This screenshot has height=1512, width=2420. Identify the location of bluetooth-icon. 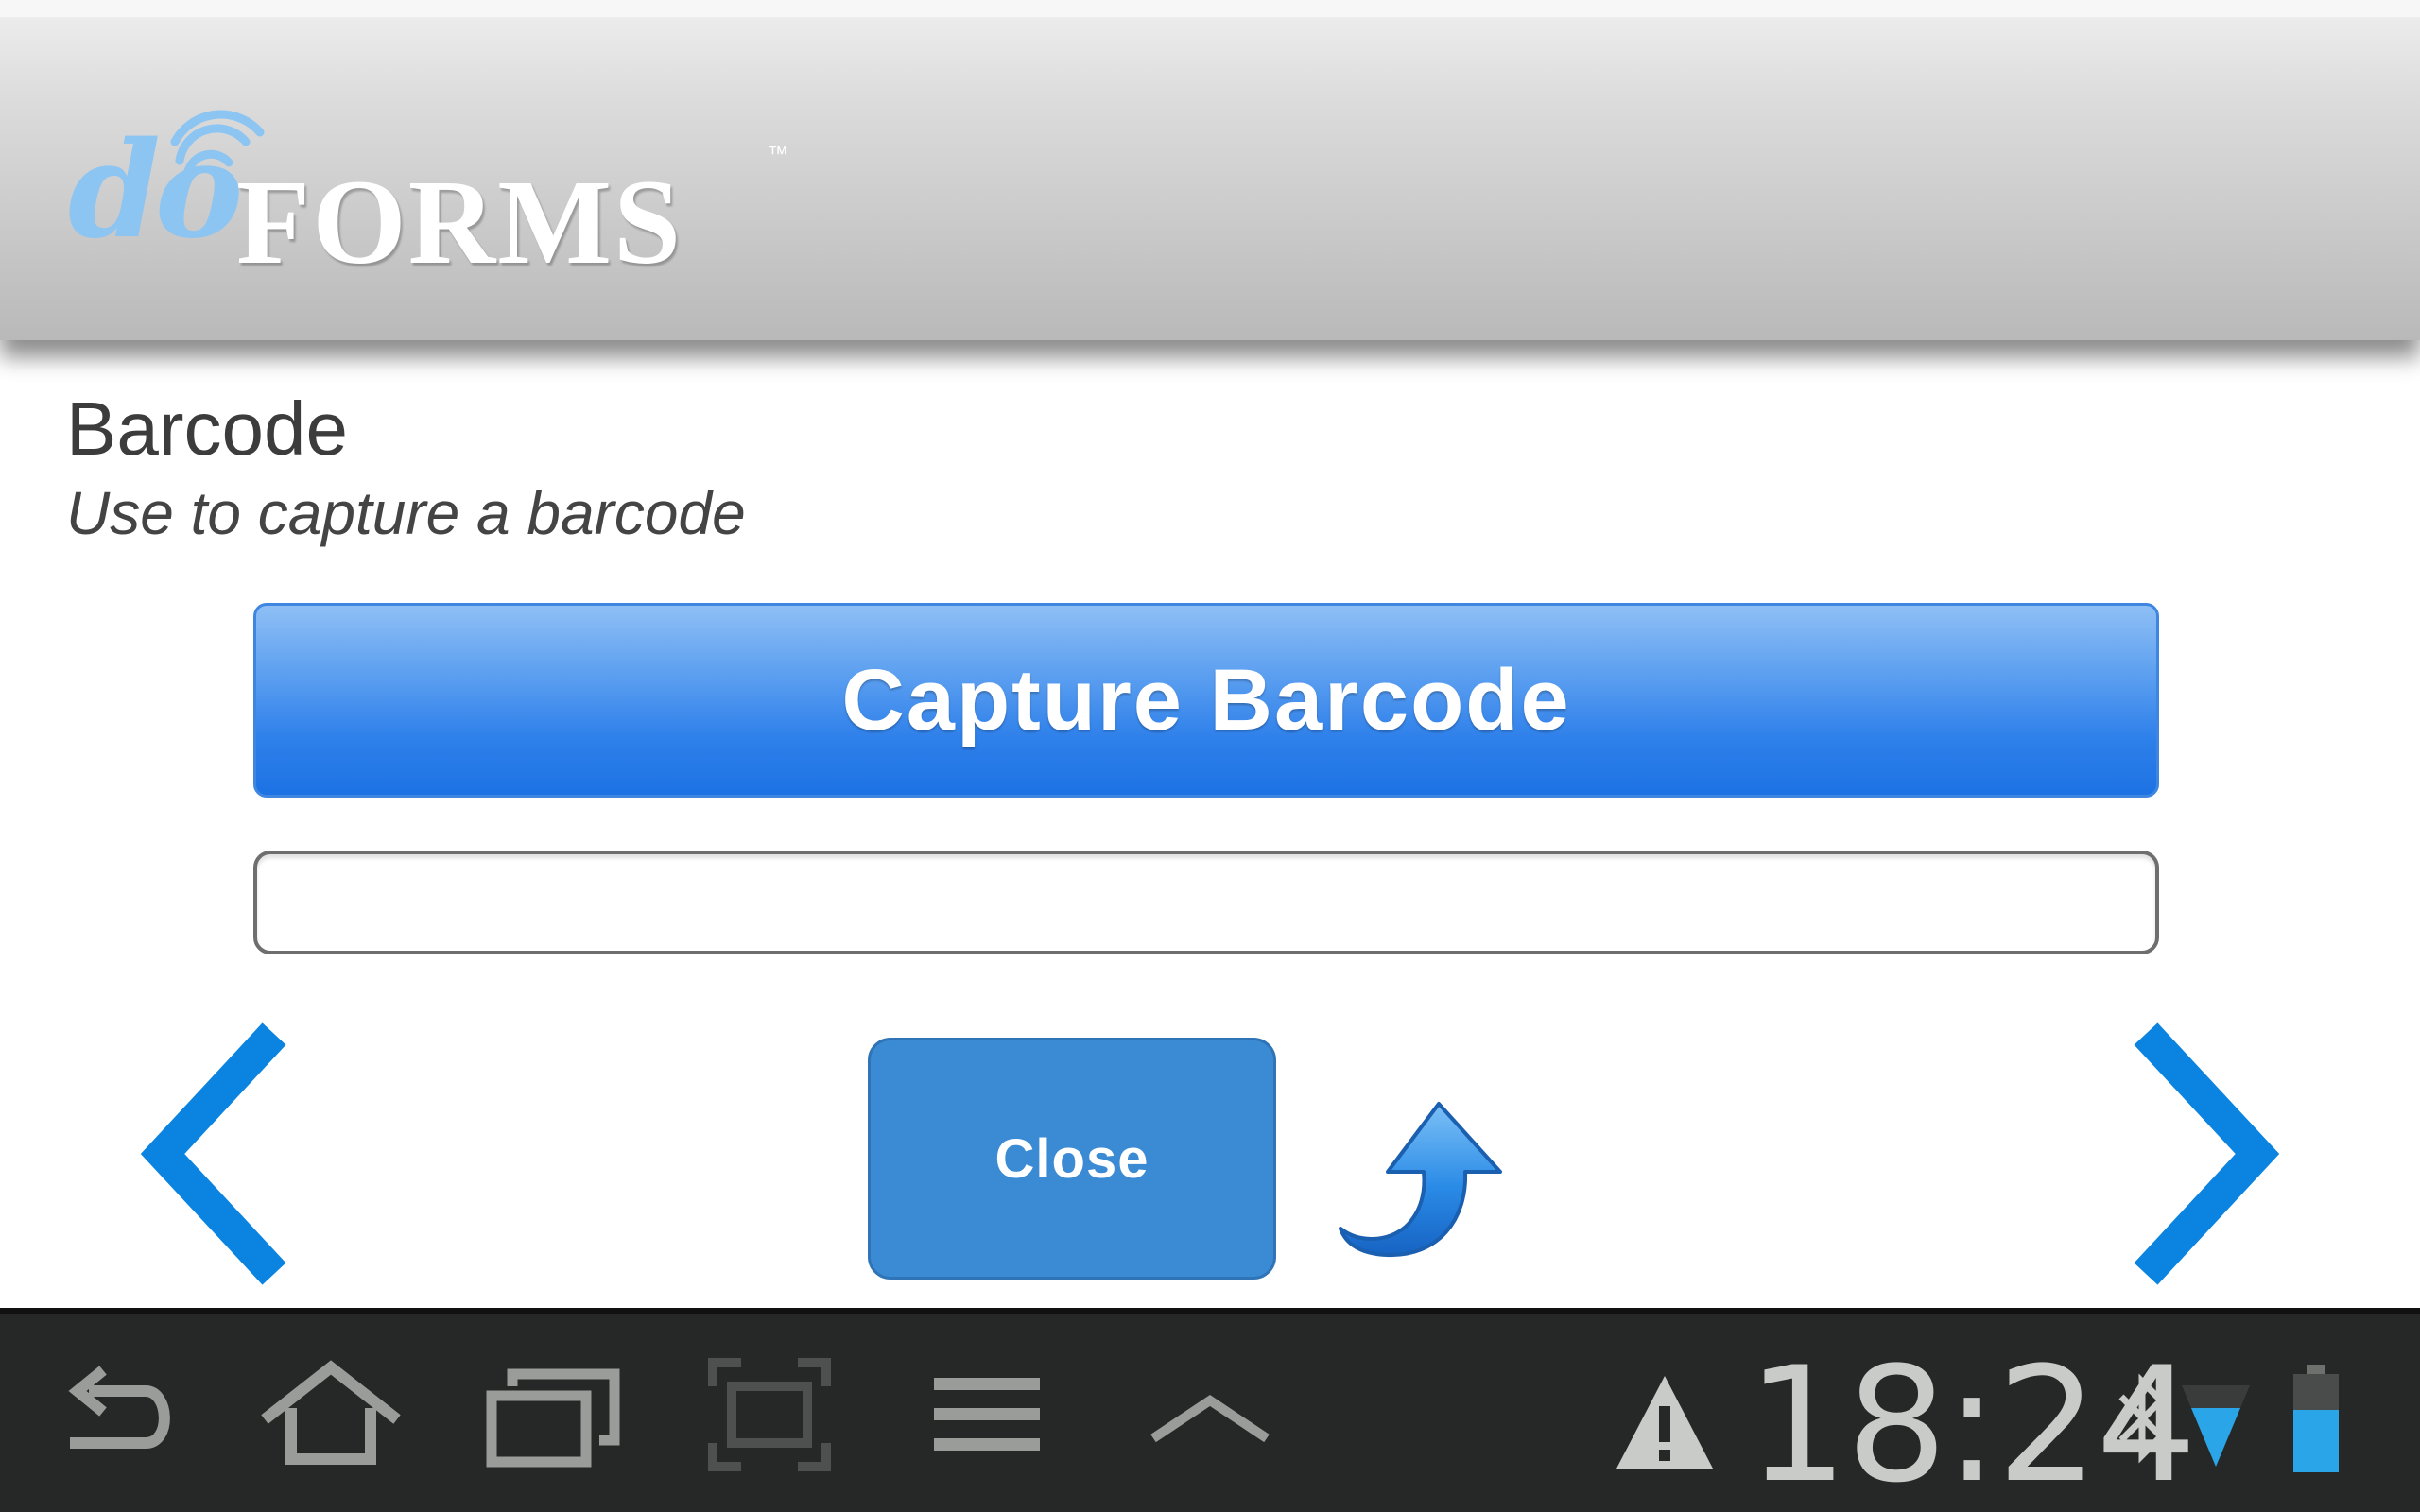
(2142, 1418).